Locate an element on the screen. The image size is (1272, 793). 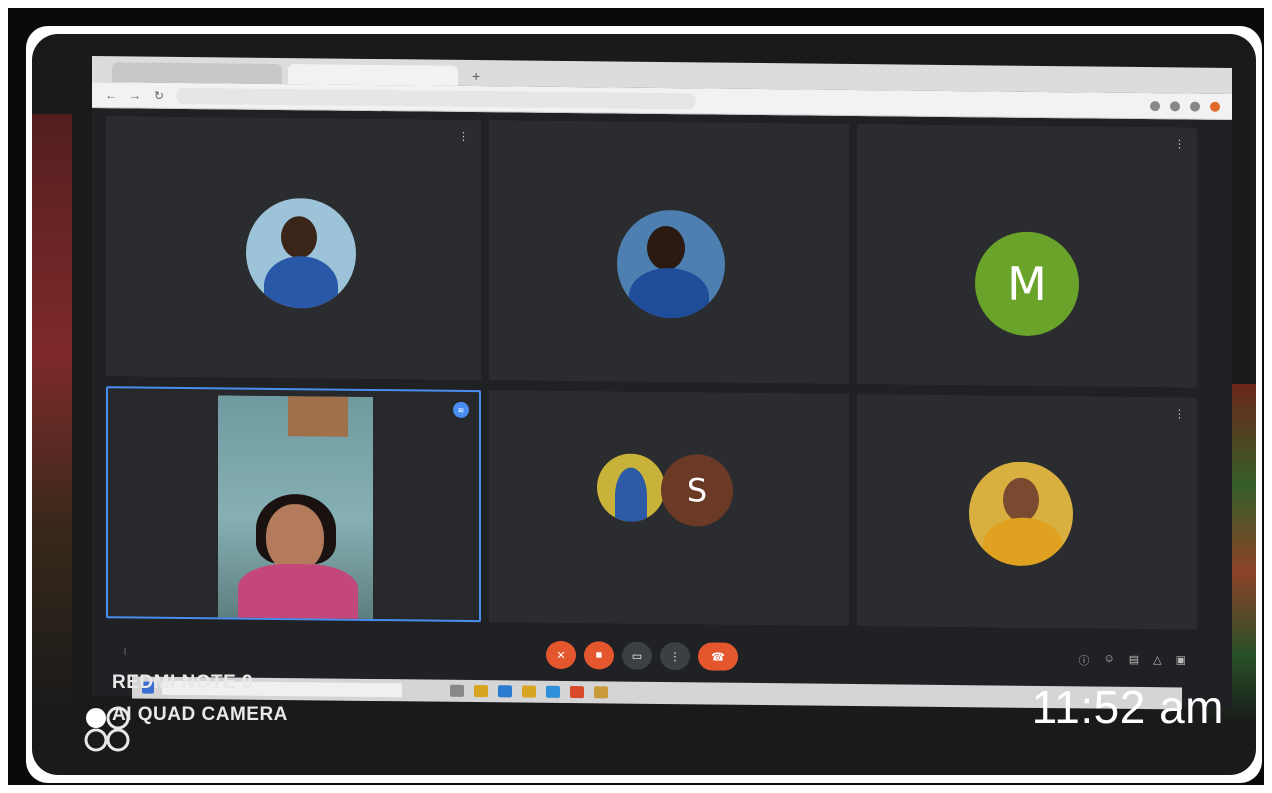
participant-tile: M ⋮ is located at coordinates (1027, 256).